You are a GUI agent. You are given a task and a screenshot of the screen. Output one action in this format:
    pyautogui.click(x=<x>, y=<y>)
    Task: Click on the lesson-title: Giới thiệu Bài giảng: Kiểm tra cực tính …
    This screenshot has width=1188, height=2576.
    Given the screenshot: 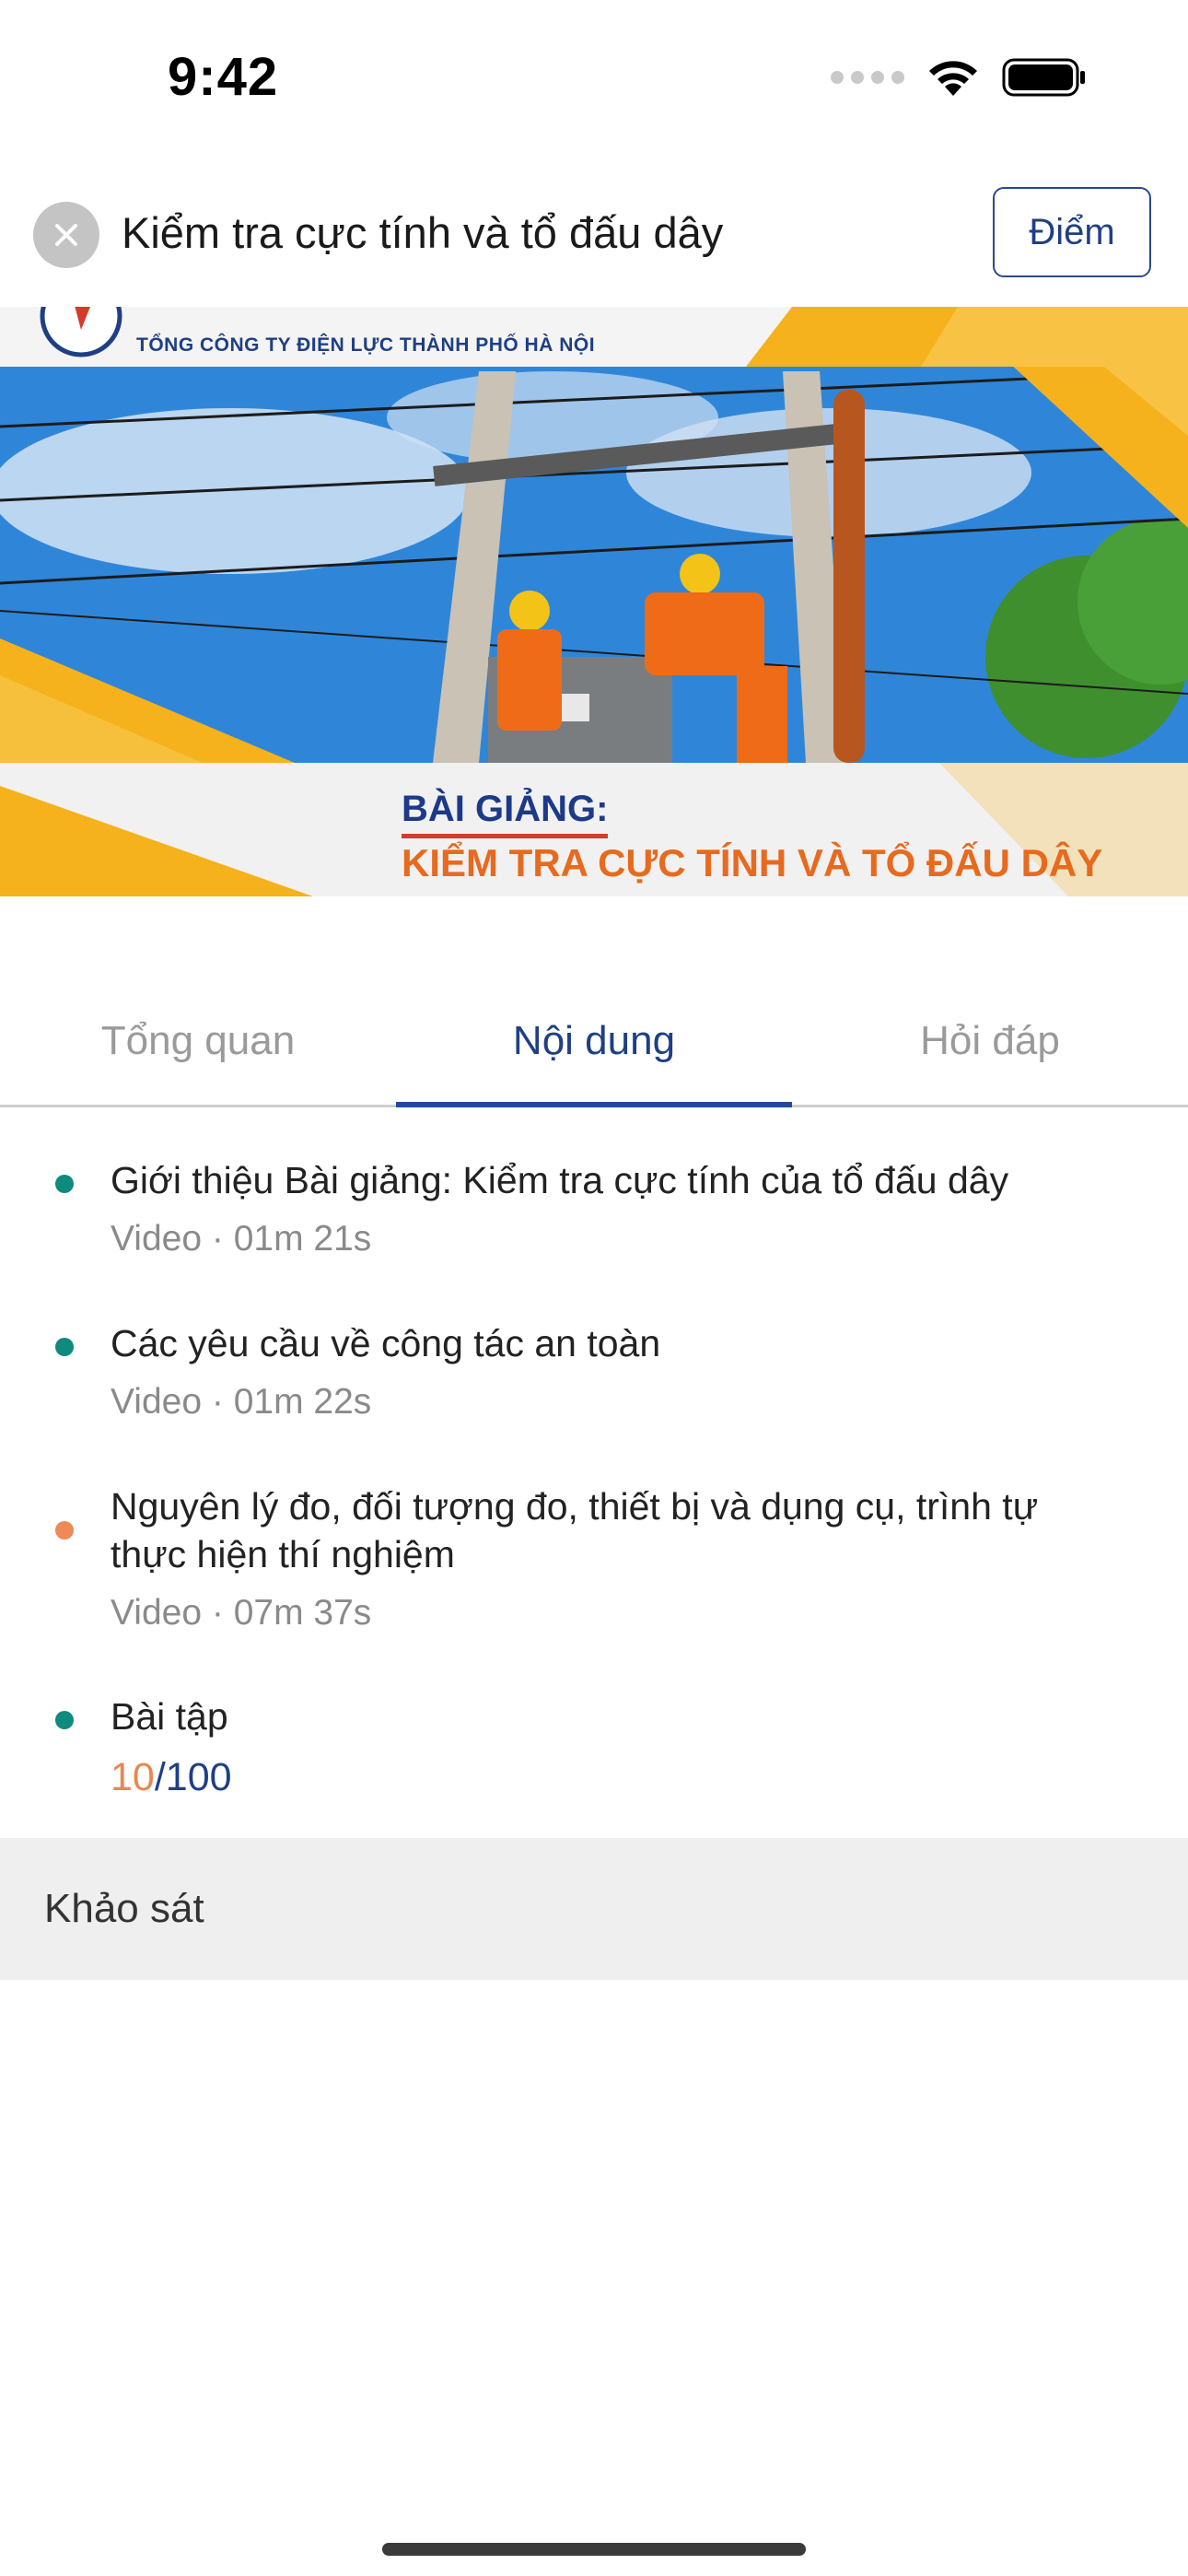 What is the action you would take?
    pyautogui.click(x=560, y=1180)
    